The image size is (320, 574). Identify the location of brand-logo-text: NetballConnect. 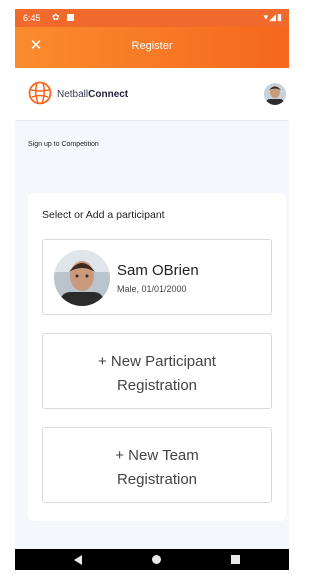
(92, 94).